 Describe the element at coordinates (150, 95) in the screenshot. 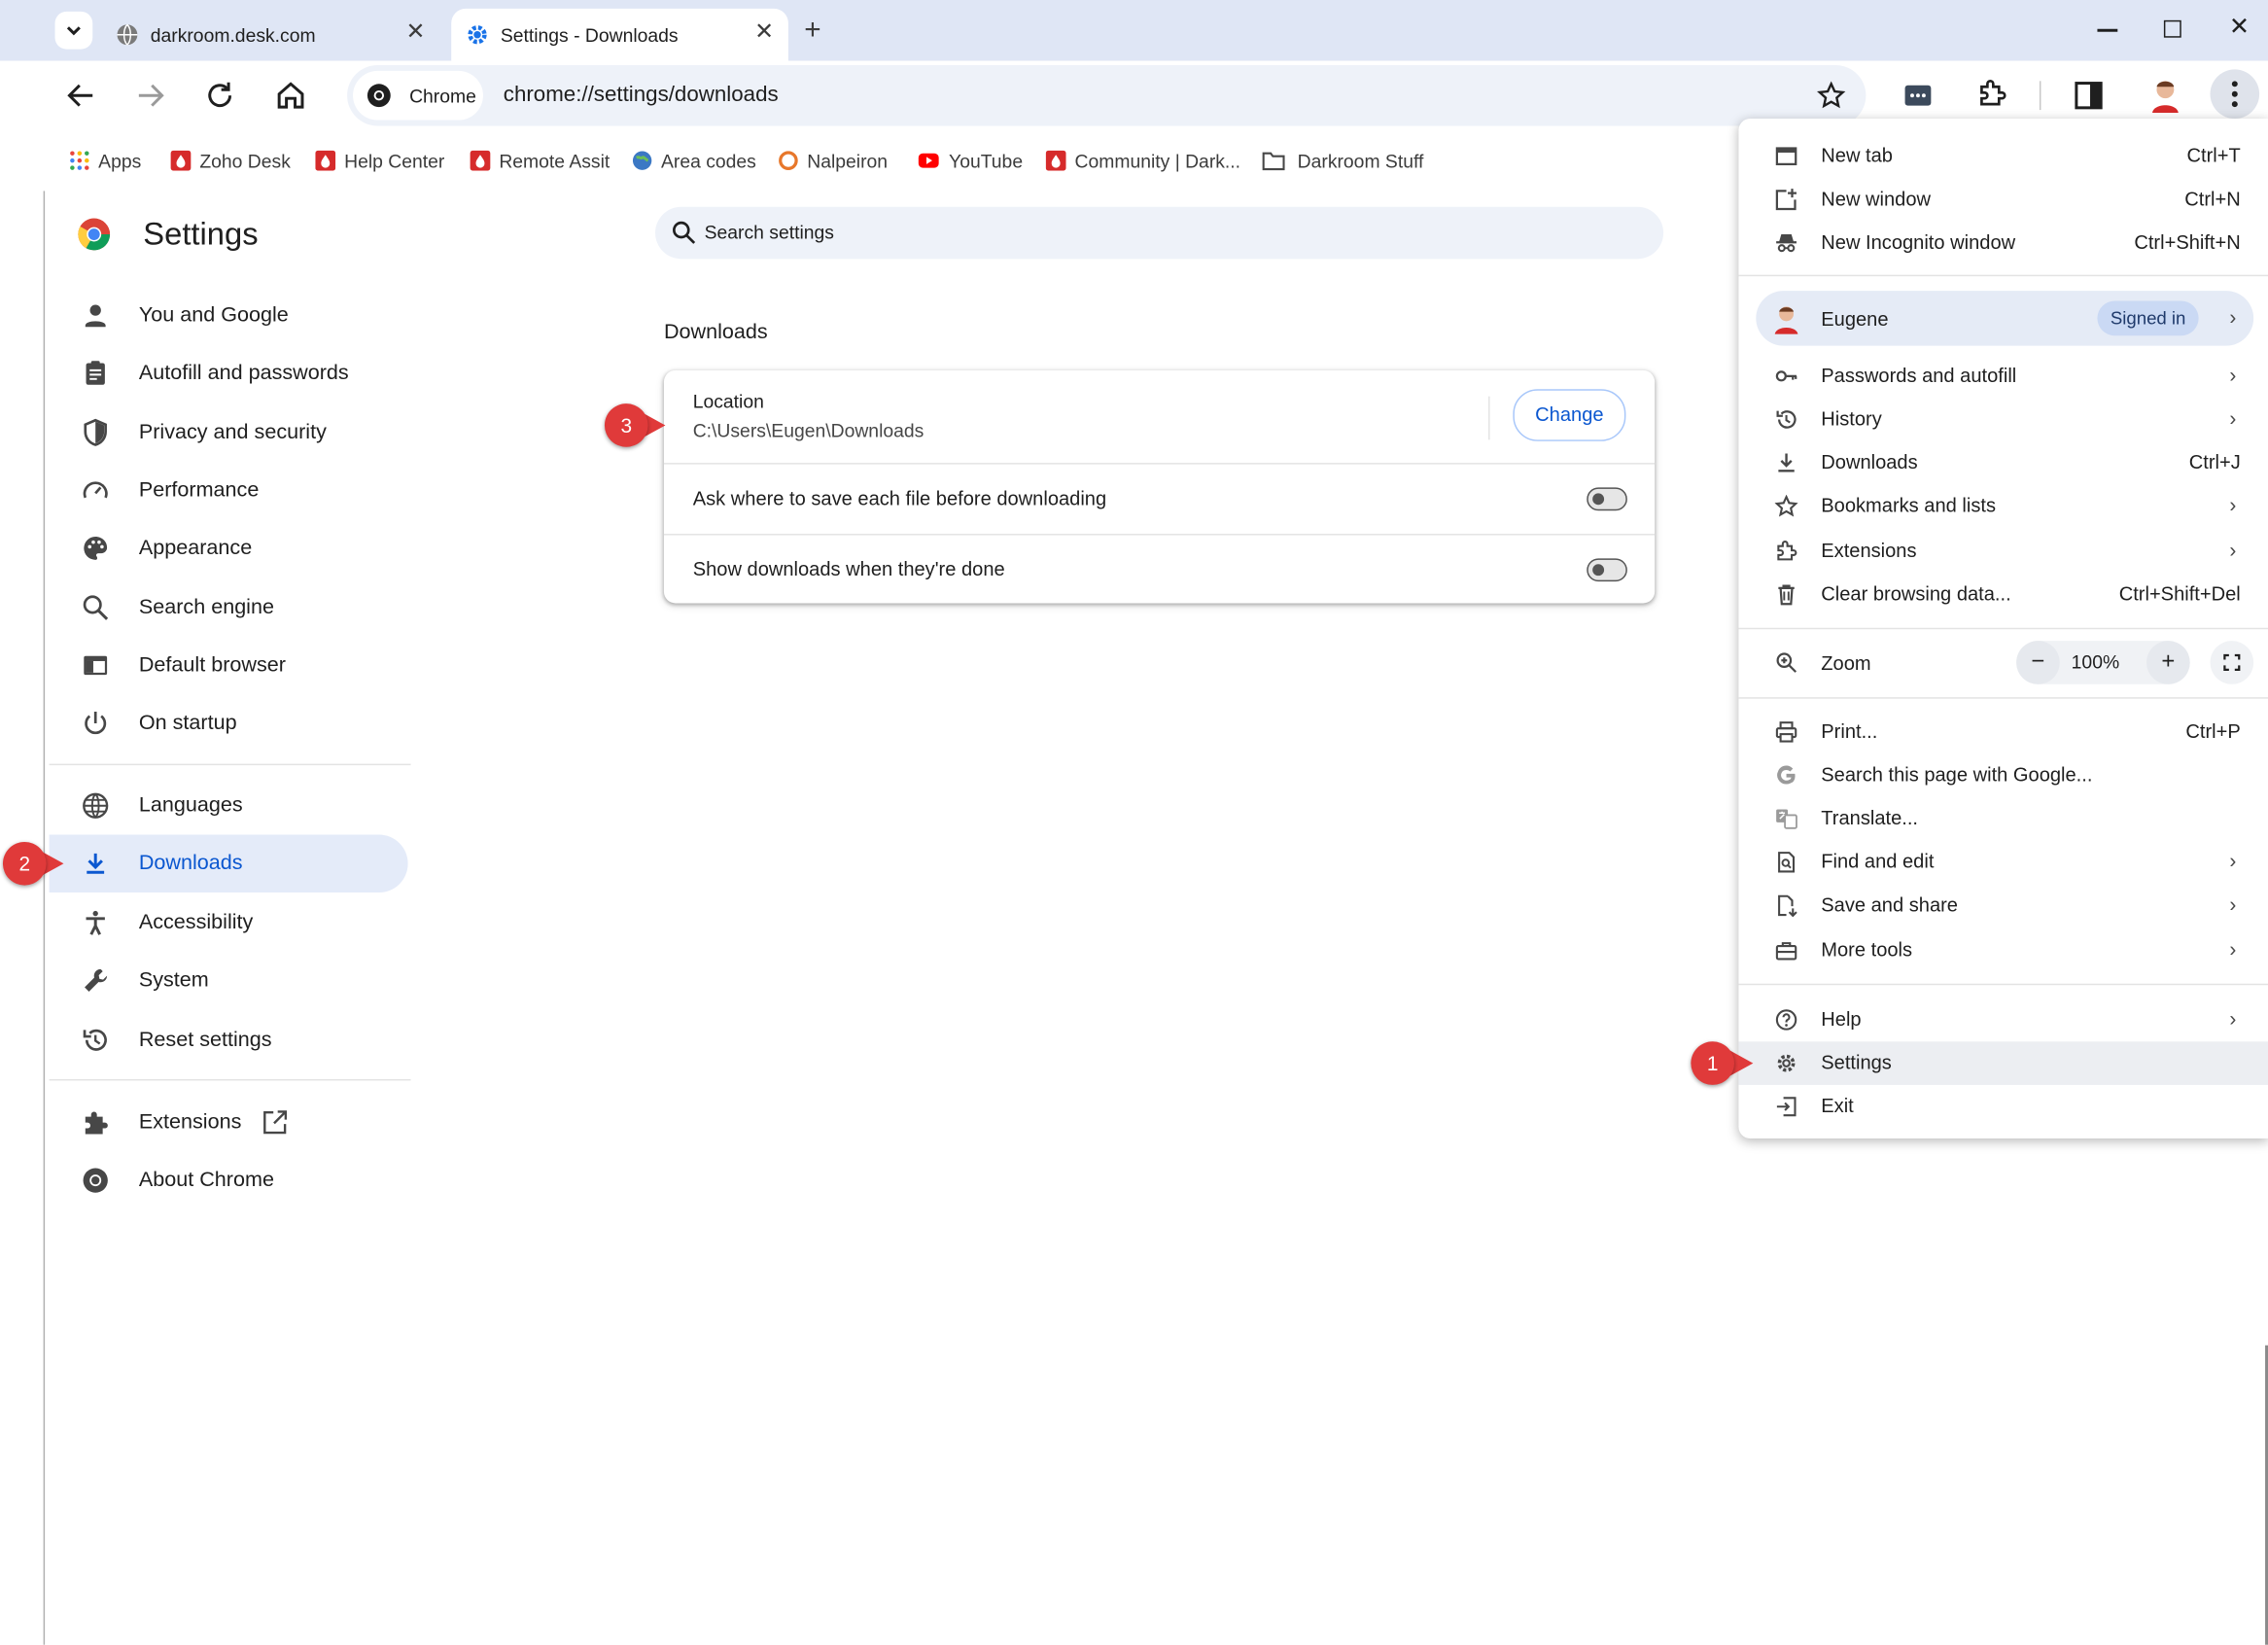

I see `forward-button` at that location.